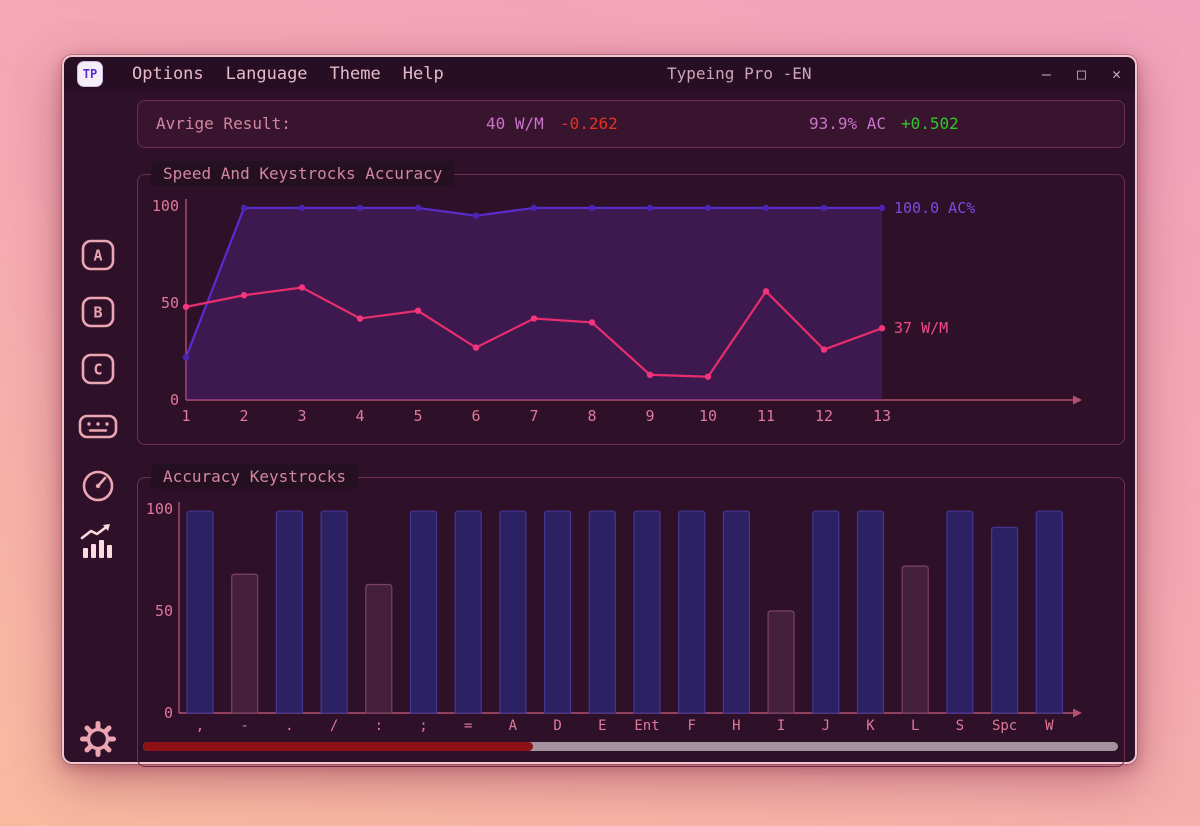  What do you see at coordinates (870, 726) in the screenshot?
I see `svg-text: K` at bounding box center [870, 726].